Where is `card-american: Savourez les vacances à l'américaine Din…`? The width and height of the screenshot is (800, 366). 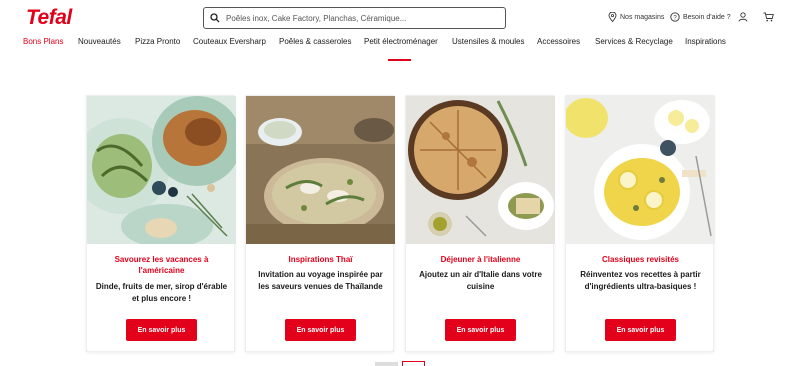 card-american: Savourez les vacances à l'américaine Din… is located at coordinates (161, 223).